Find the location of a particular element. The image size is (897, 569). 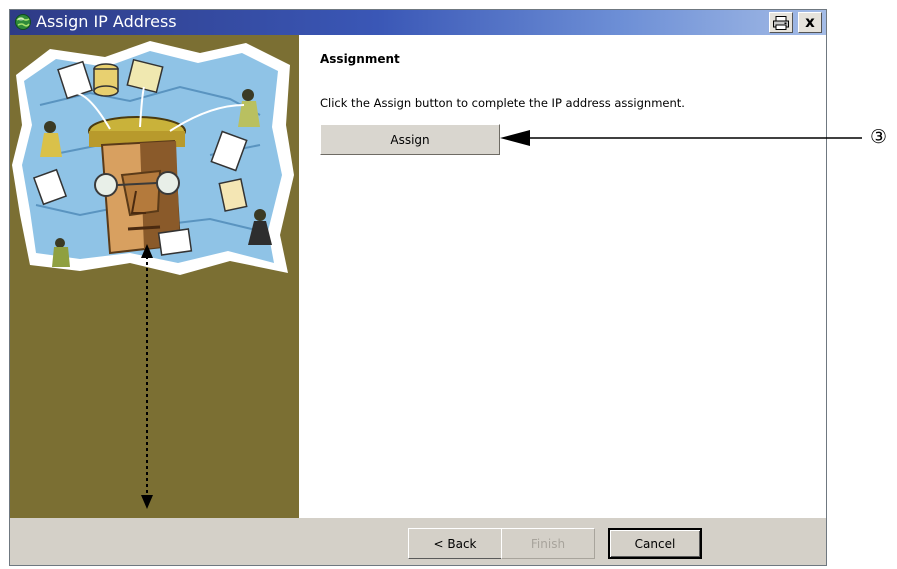

globe-network-icon is located at coordinates (23, 22).